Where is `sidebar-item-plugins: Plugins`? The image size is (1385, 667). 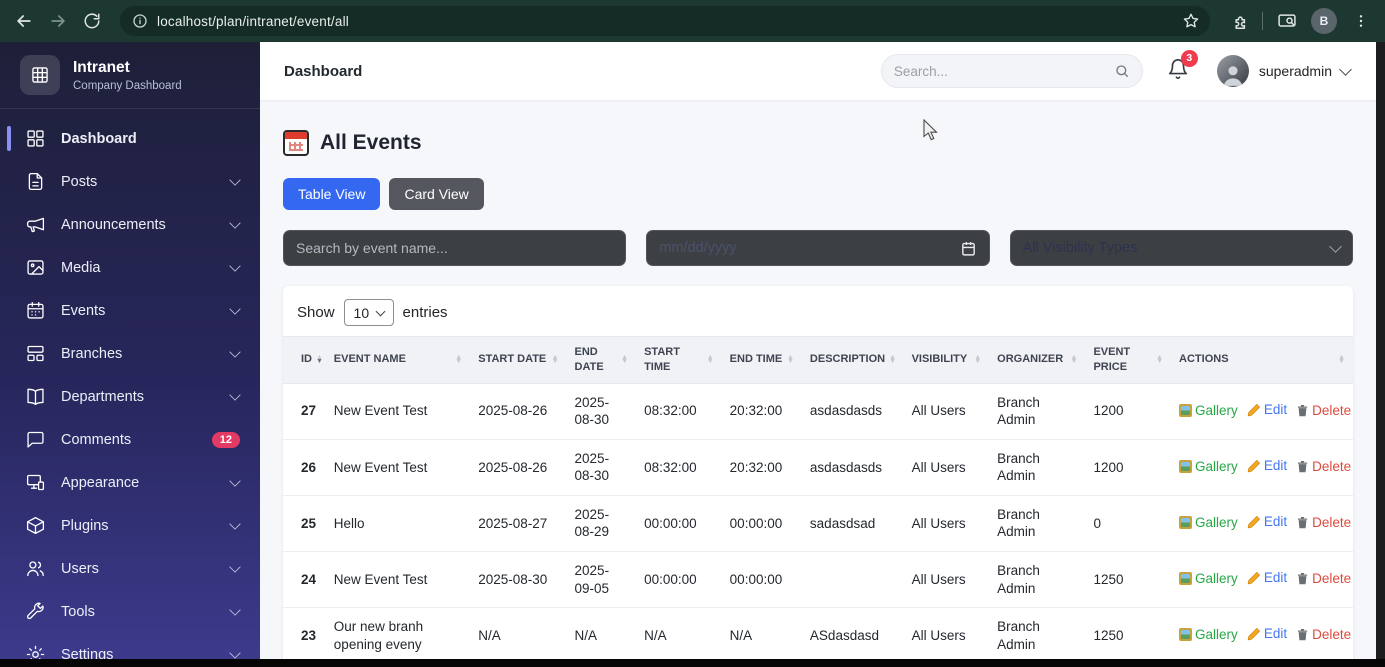
sidebar-item-plugins: Plugins is located at coordinates (130, 525).